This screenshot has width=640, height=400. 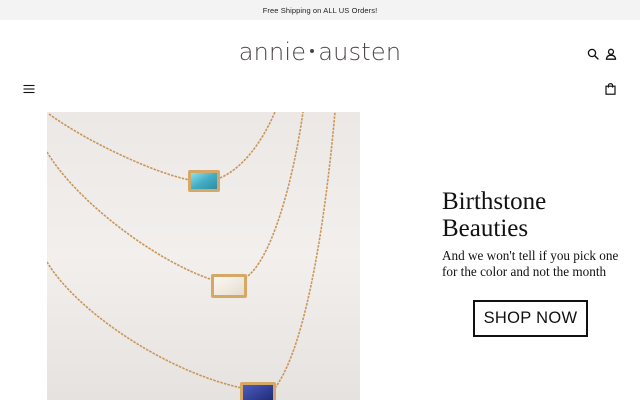 I want to click on account-icon, so click(x=611, y=54).